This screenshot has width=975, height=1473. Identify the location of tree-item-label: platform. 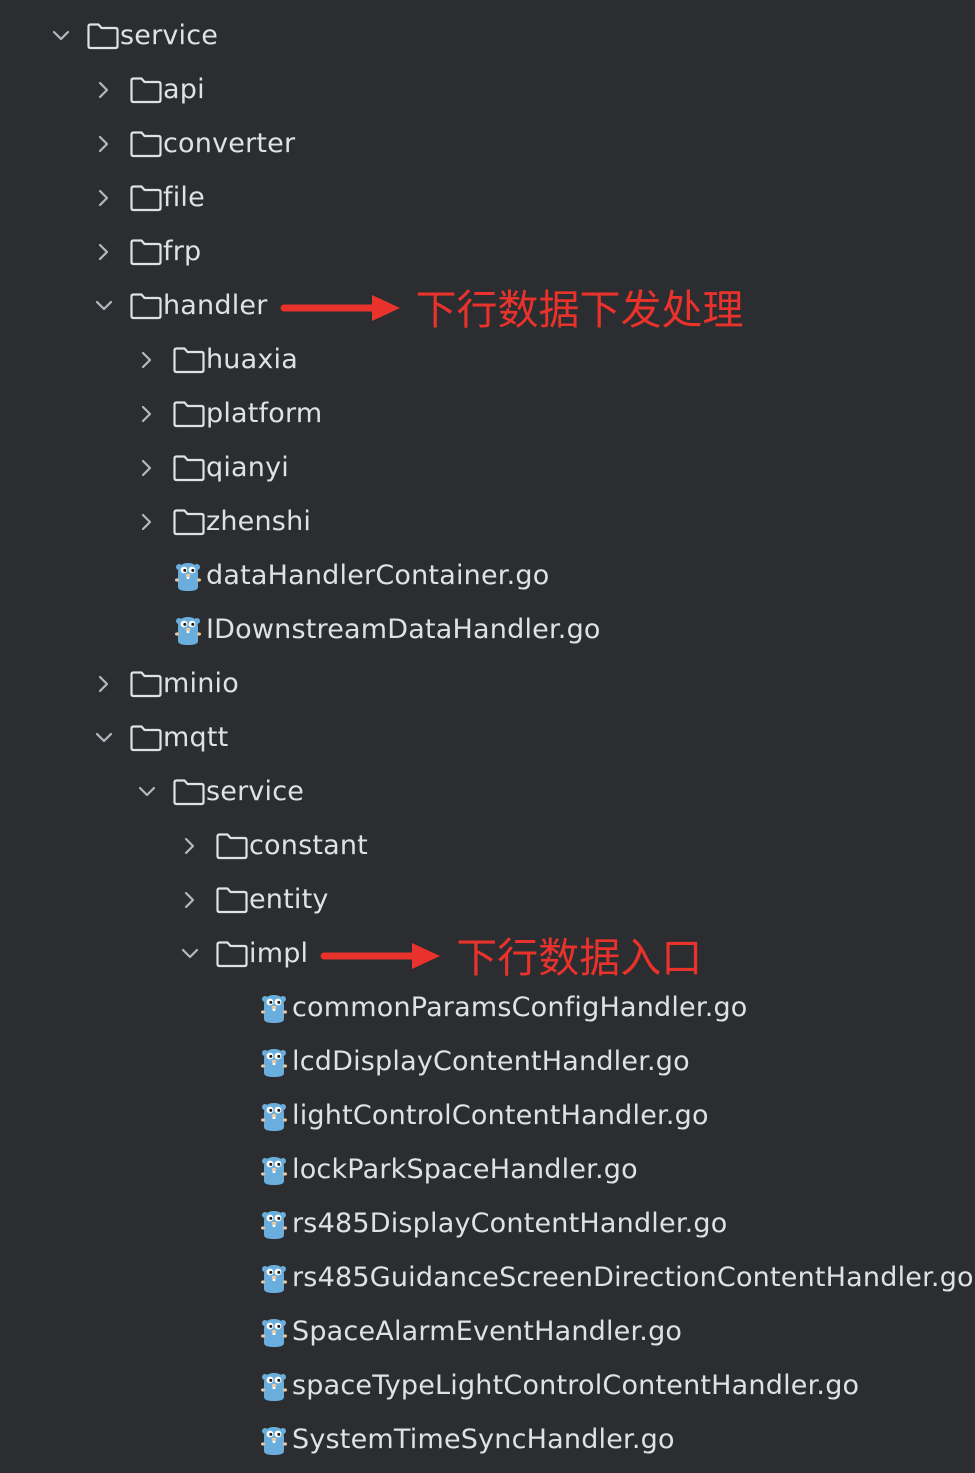
(264, 413).